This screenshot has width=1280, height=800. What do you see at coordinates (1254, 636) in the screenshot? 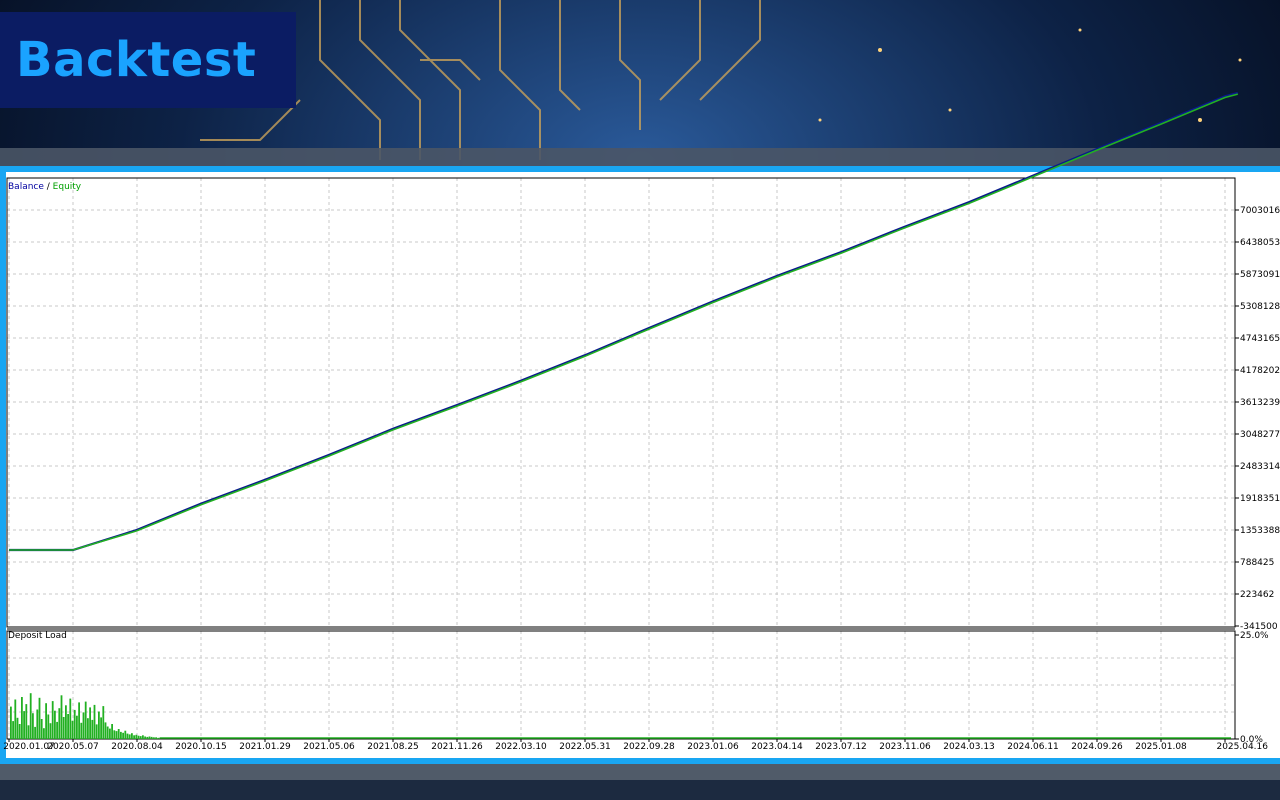
I see `y-tick-label-sub: 25.0%` at bounding box center [1254, 636].